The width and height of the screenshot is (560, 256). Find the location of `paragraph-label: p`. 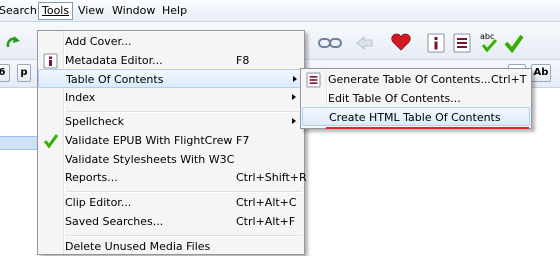

paragraph-label: p is located at coordinates (24, 72).